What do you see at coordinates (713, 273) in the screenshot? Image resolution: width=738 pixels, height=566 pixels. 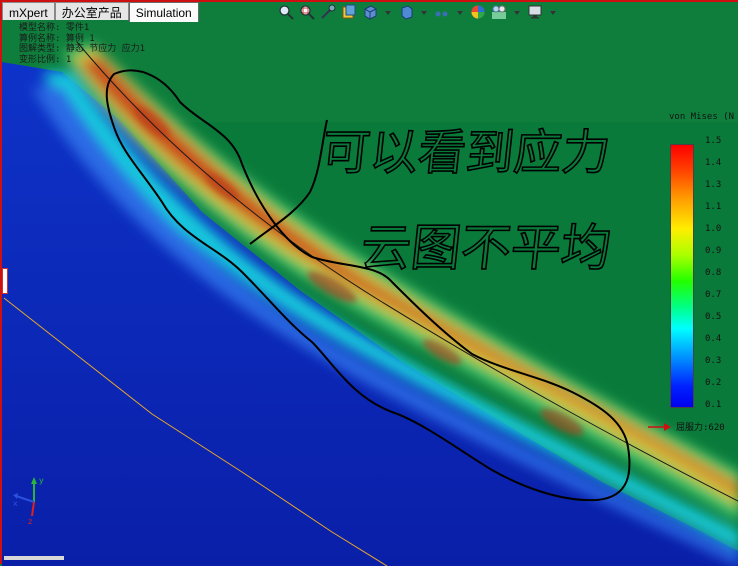 I see `legend-tick: 0.8` at bounding box center [713, 273].